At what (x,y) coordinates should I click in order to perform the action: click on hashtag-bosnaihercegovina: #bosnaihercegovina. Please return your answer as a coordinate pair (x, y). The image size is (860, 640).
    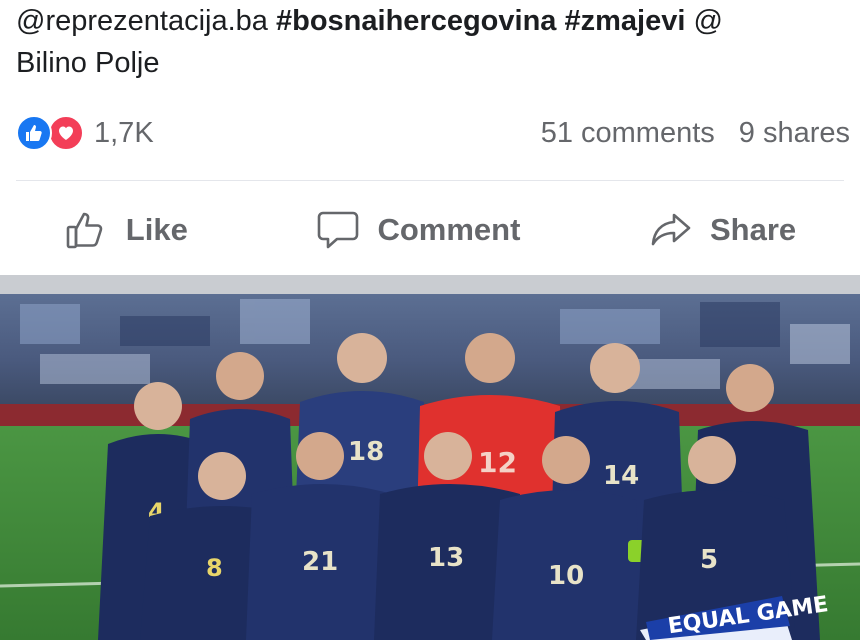
    Looking at the image, I should click on (416, 21).